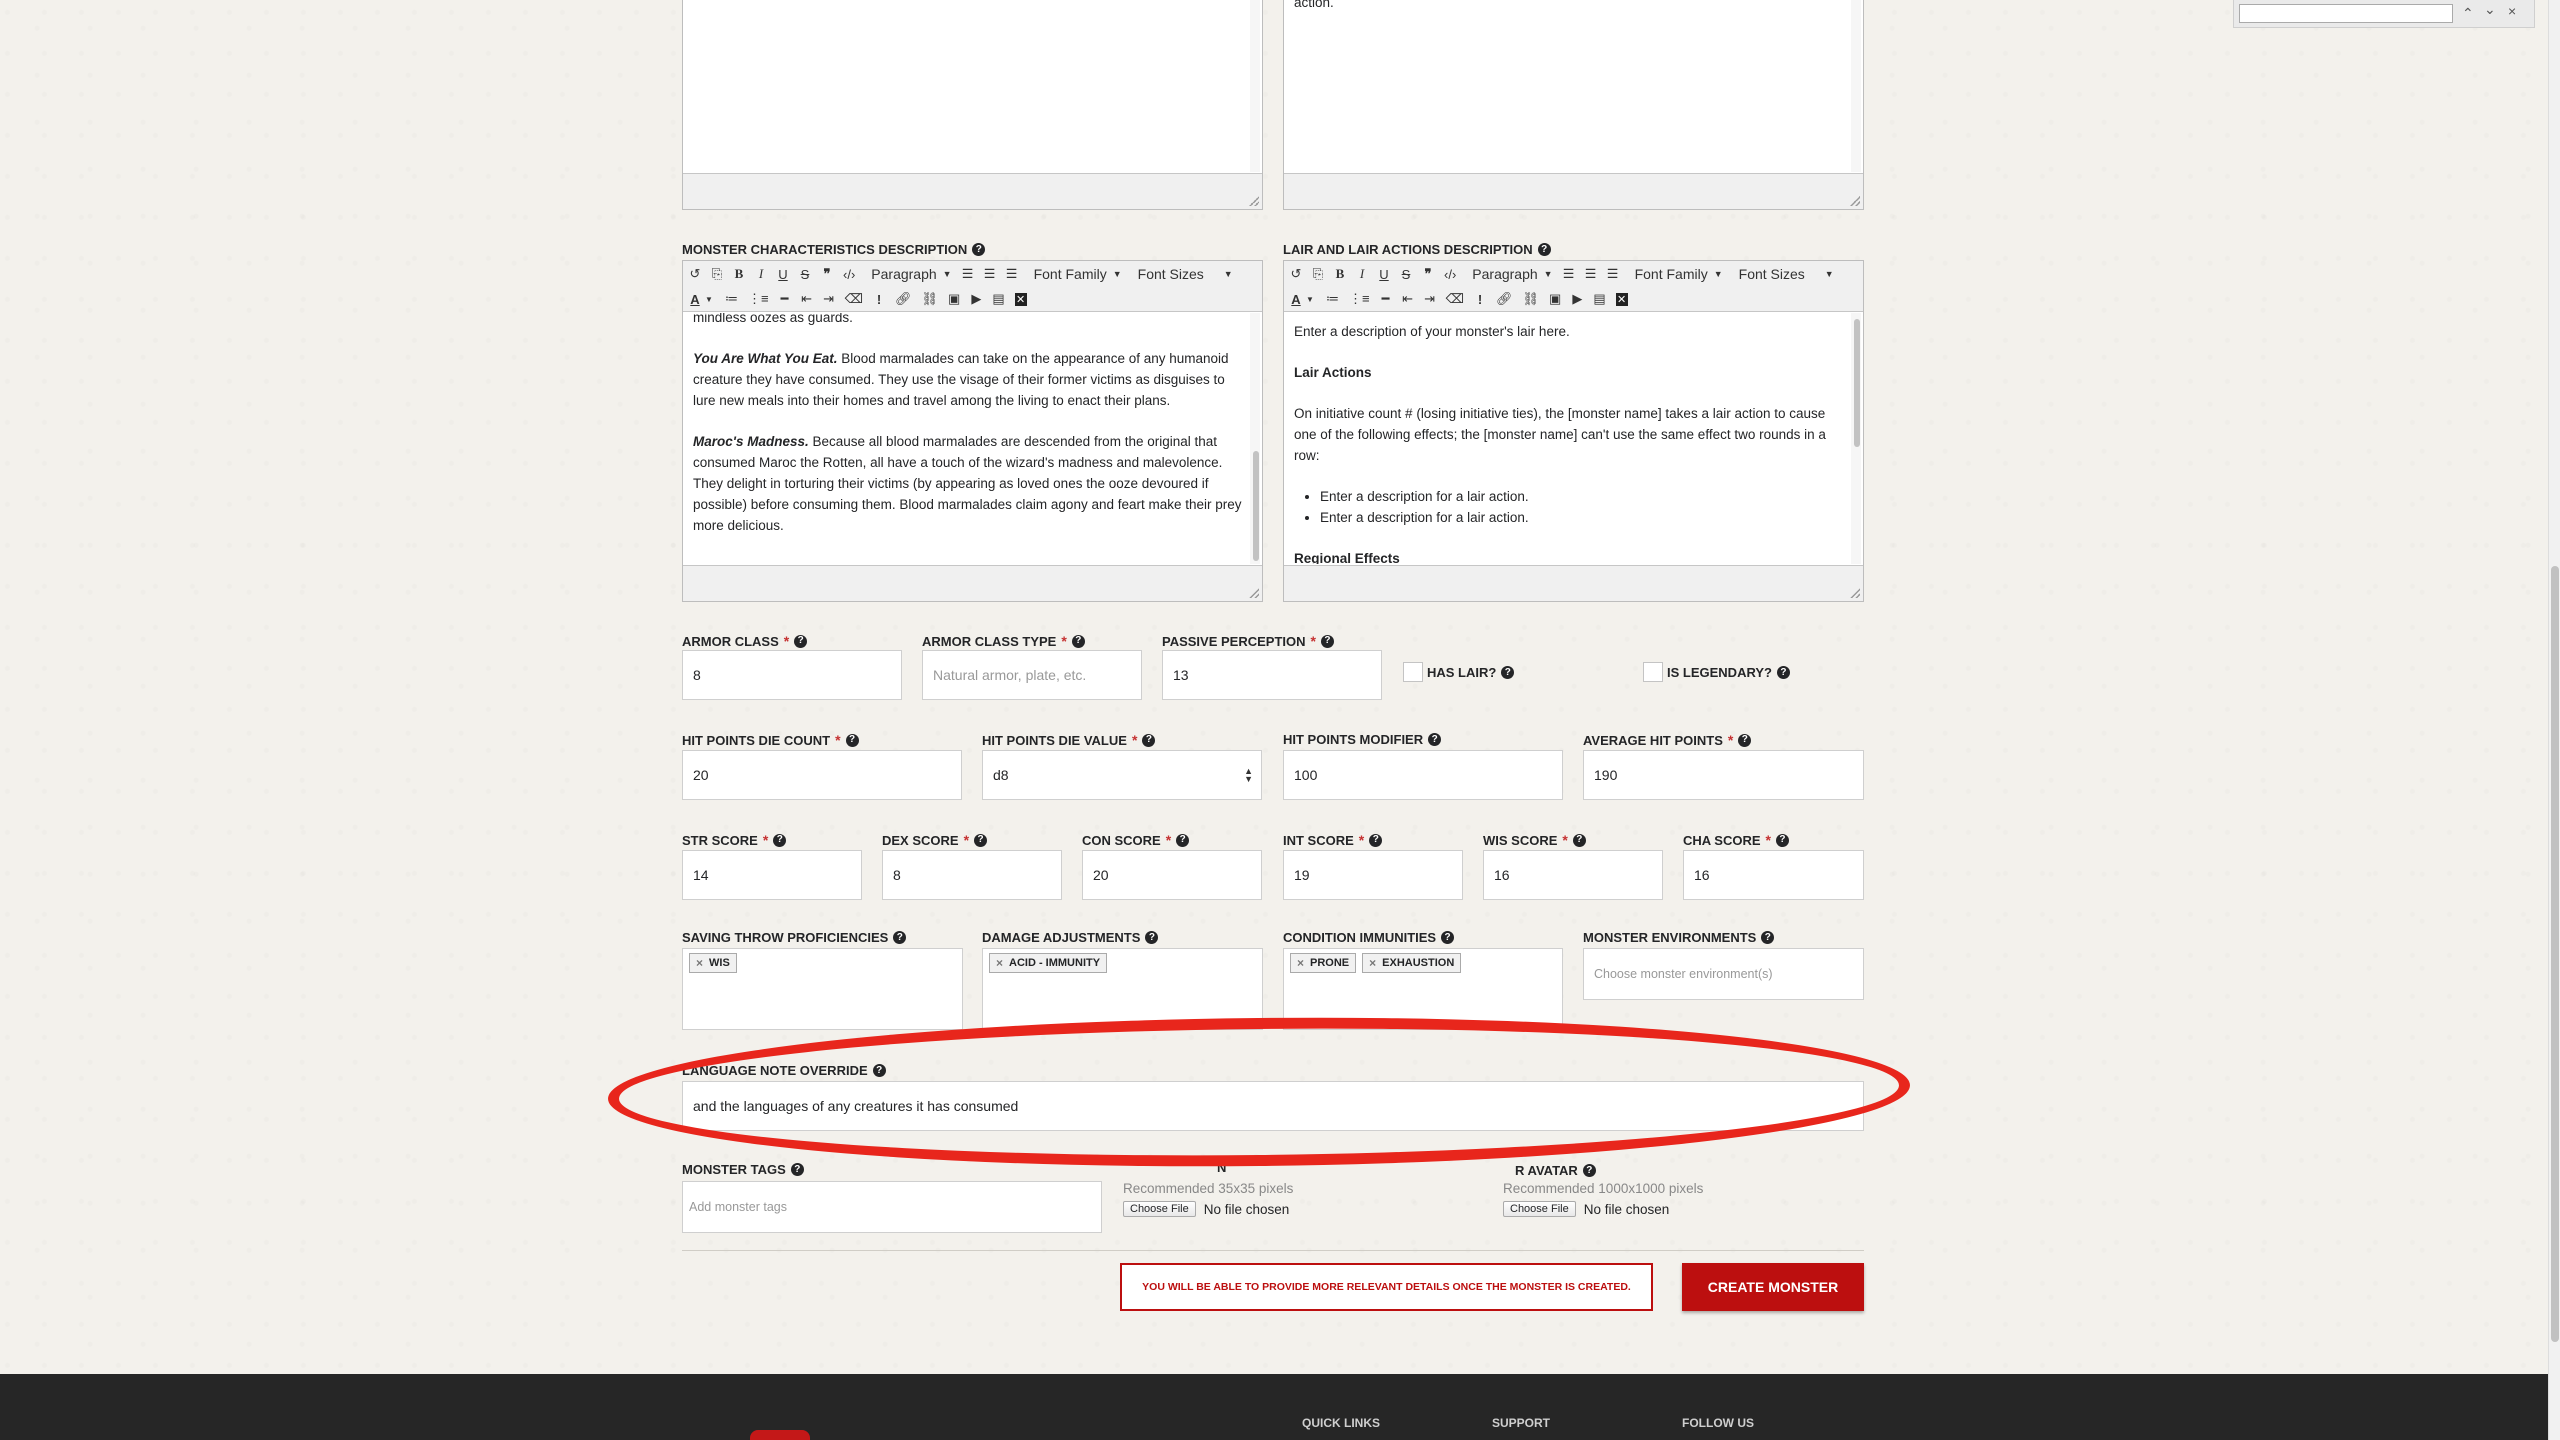  I want to click on top-left-editor, so click(972, 105).